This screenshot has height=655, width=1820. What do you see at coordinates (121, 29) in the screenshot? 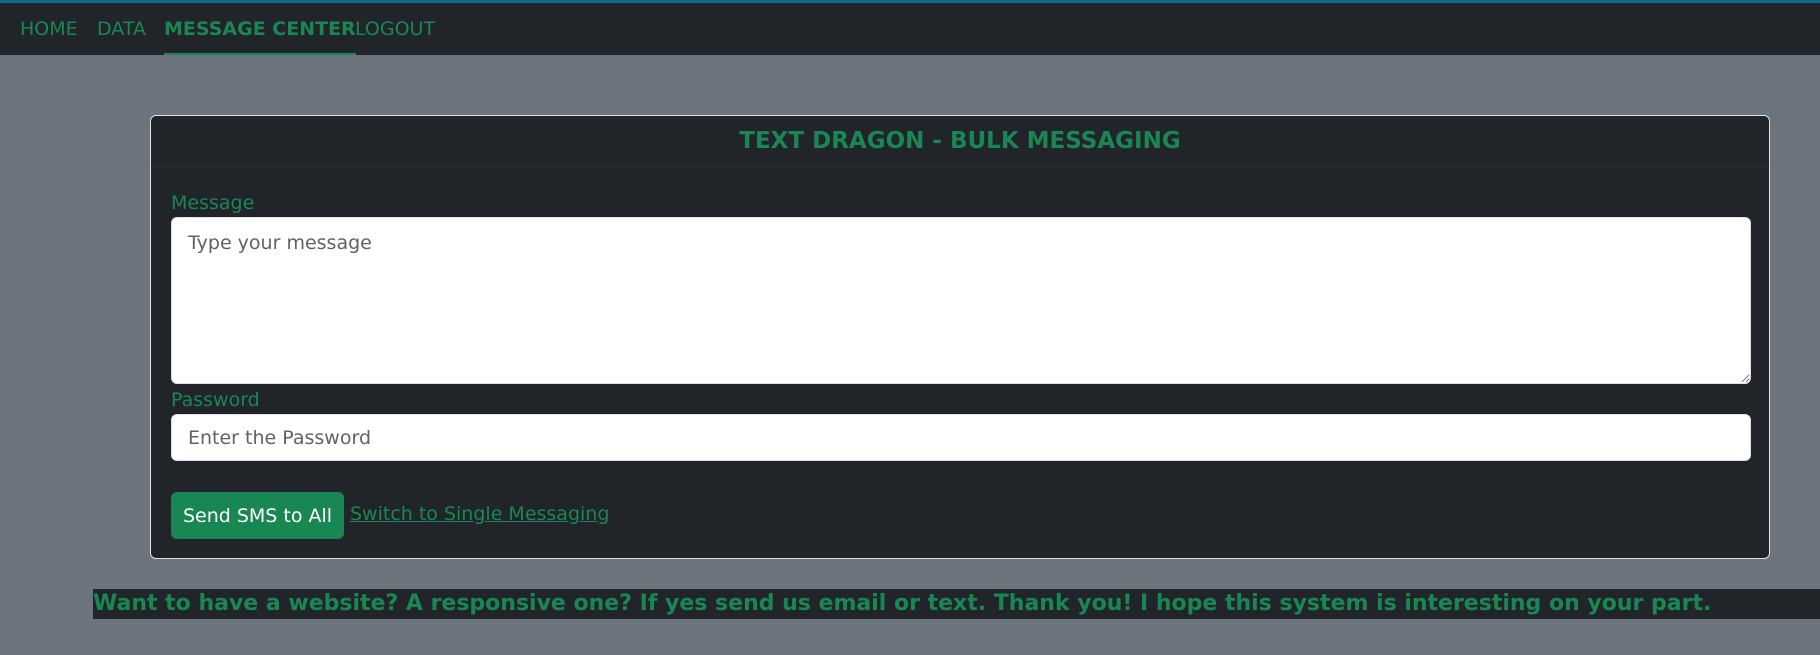
I see `nav-data: DATA` at bounding box center [121, 29].